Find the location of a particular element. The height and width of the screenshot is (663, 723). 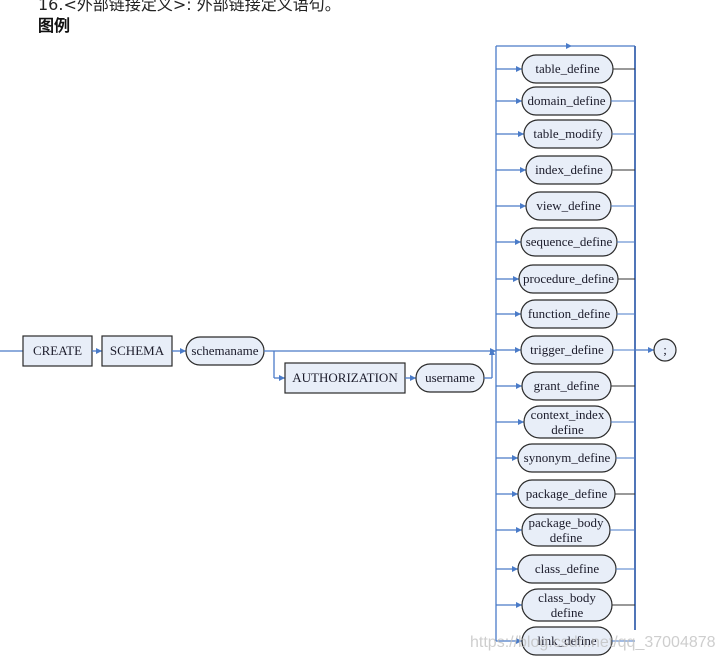

terminator-label: ; is located at coordinates (665, 349).